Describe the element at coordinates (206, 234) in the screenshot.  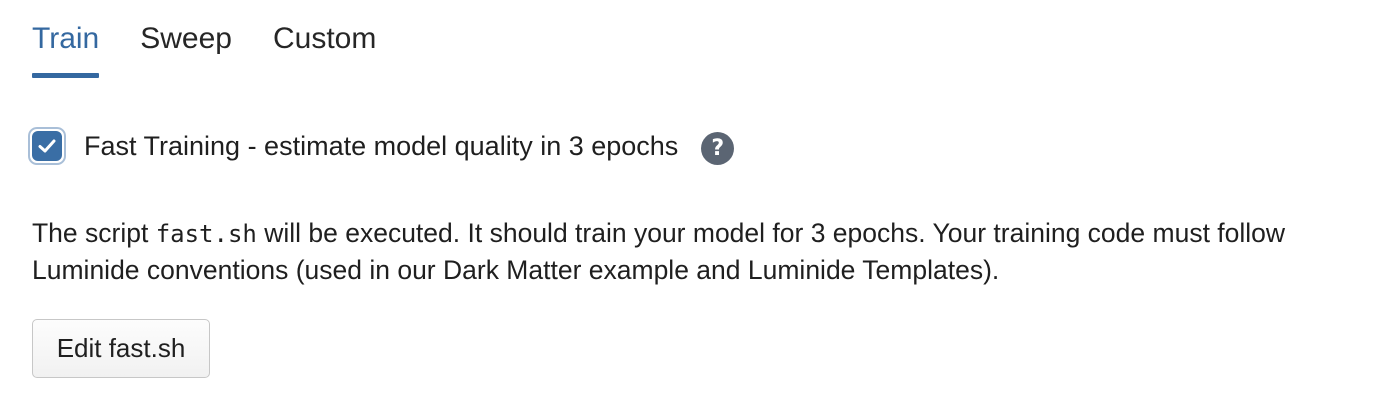
I see `script-name: fast.sh` at that location.